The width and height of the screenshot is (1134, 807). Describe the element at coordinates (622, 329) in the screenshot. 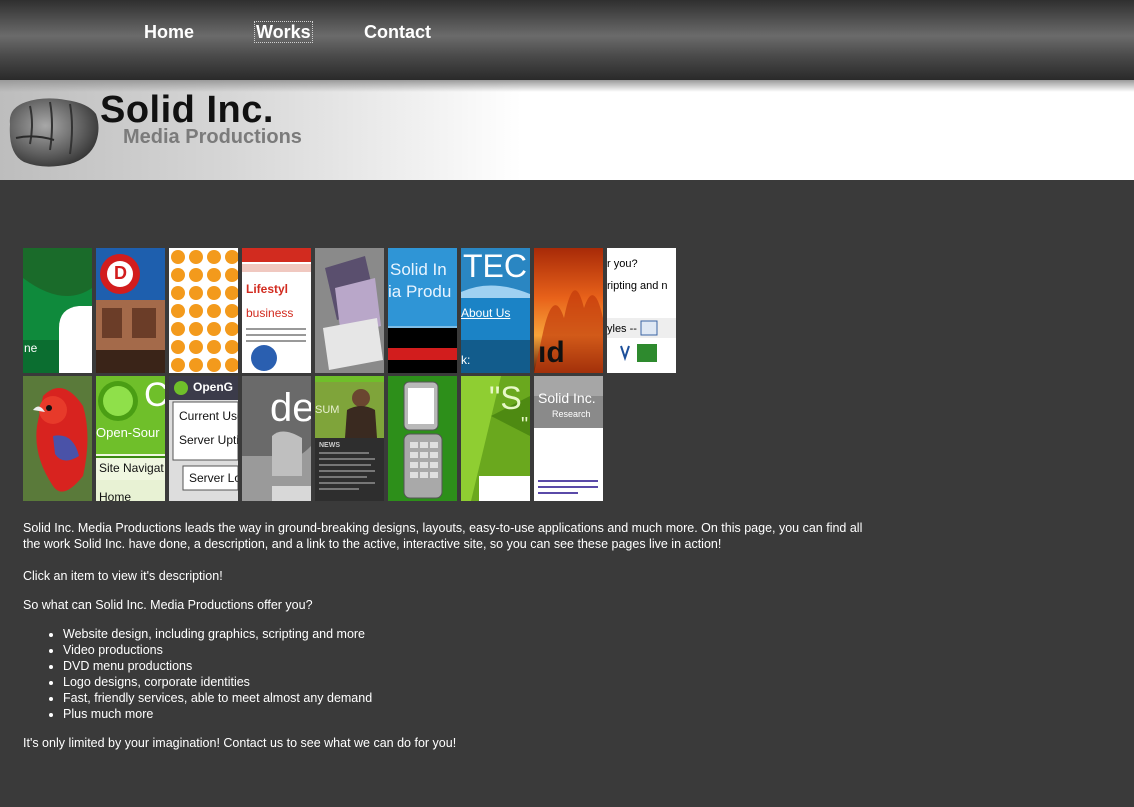

I see `thumb-text: yles --` at that location.